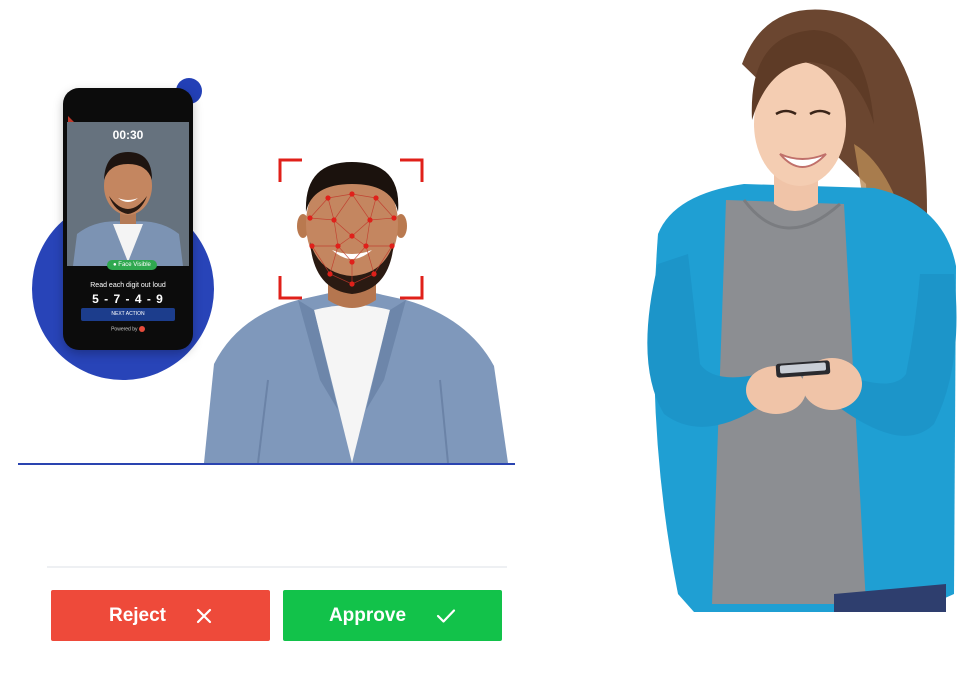 This screenshot has height=688, width=966. I want to click on liveness-instruction: Read each digit out loud, so click(128, 285).